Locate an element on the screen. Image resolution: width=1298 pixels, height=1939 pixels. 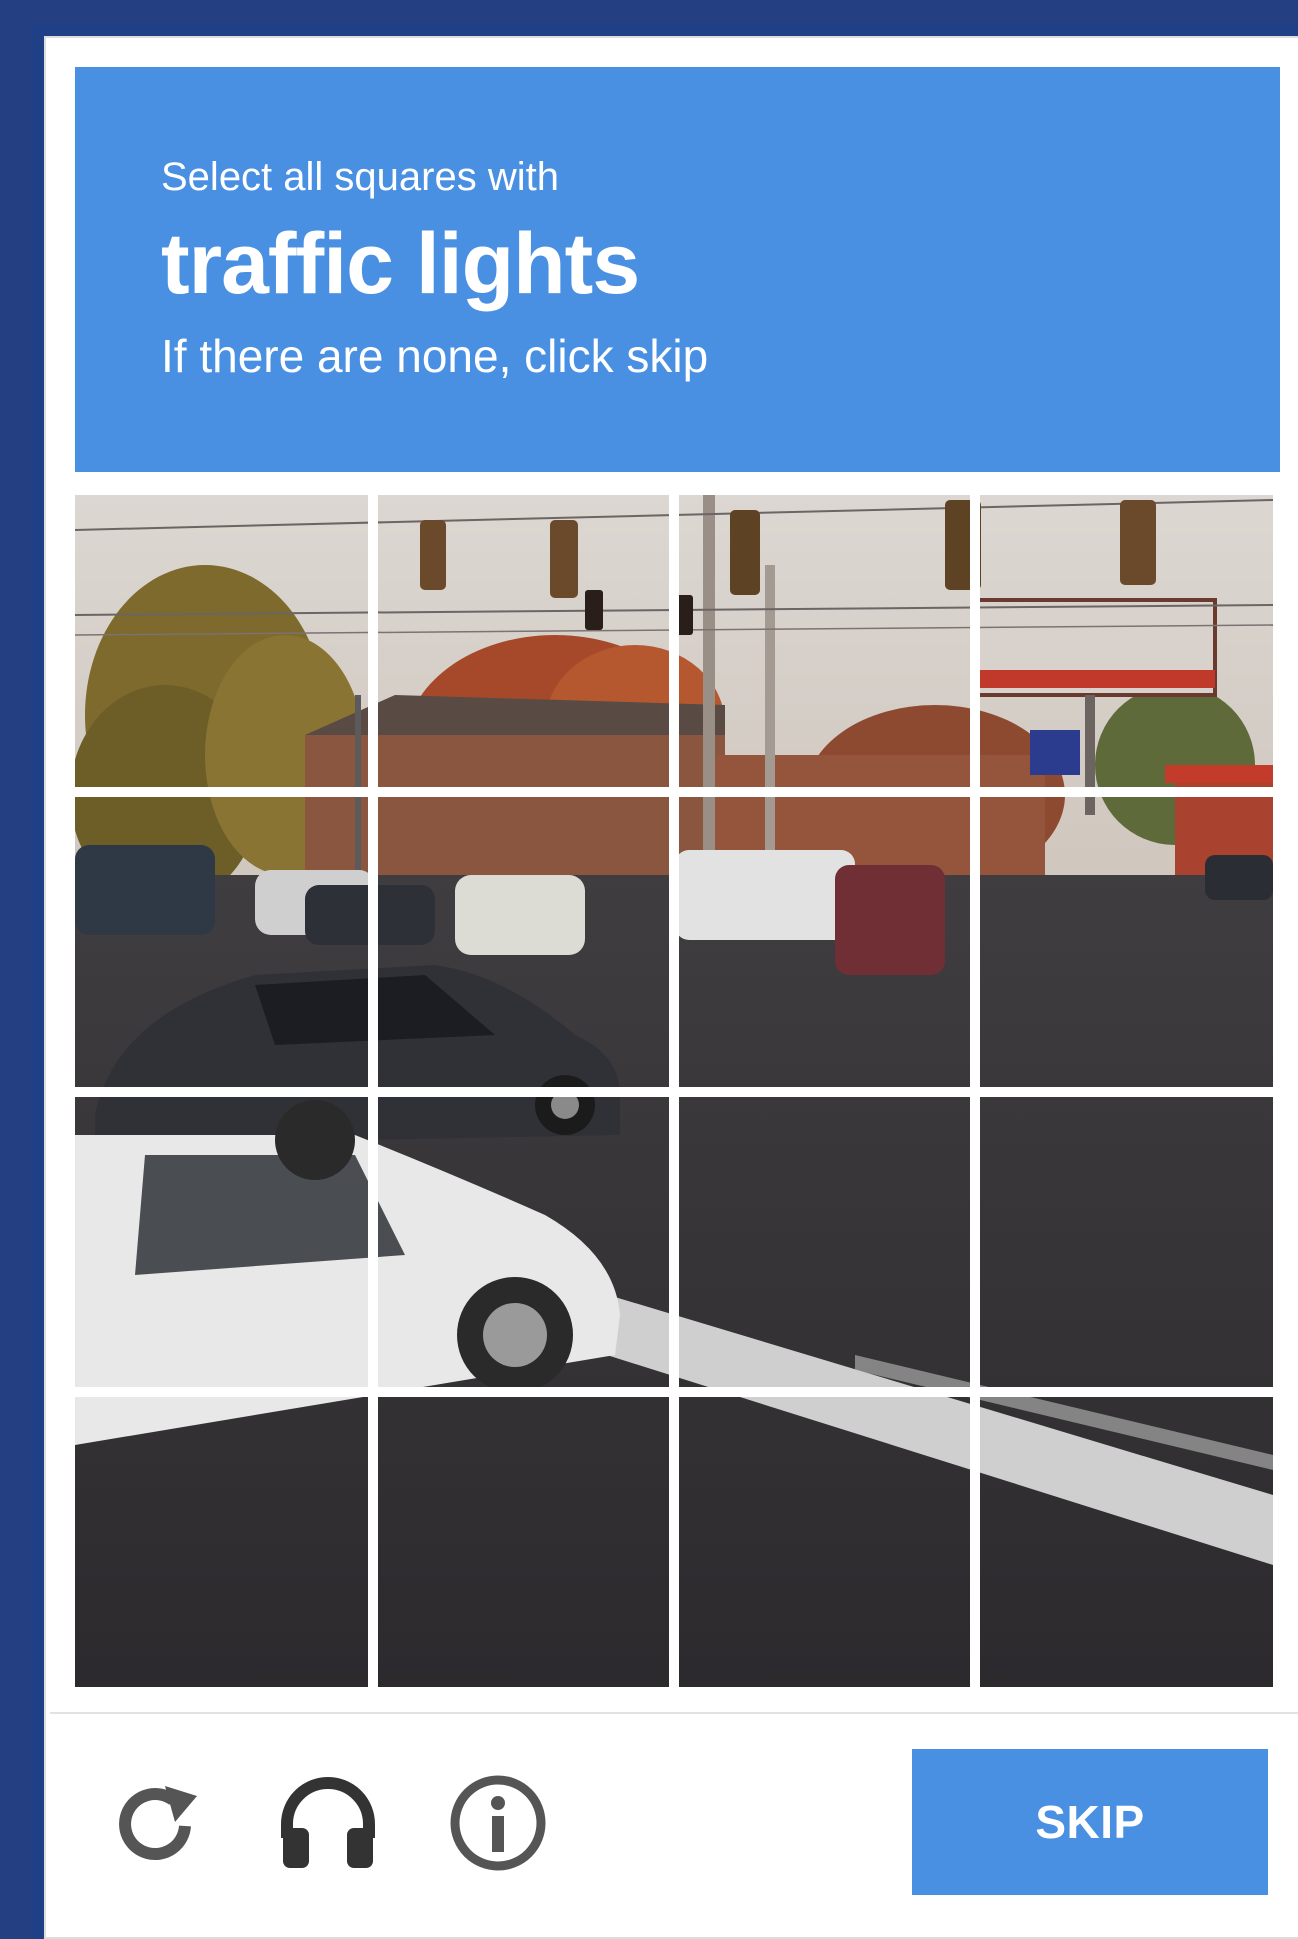
reload-button is located at coordinates (158, 1823).